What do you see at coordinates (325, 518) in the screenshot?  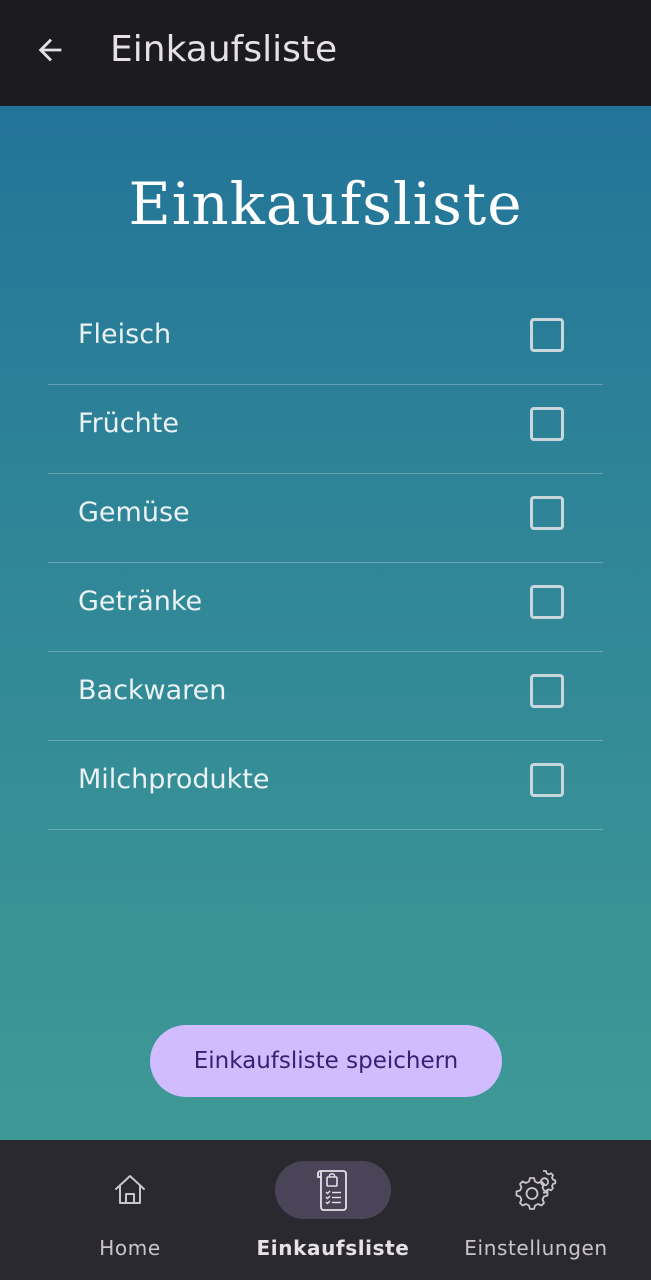 I see `list-item-gemuese: Gemüse` at bounding box center [325, 518].